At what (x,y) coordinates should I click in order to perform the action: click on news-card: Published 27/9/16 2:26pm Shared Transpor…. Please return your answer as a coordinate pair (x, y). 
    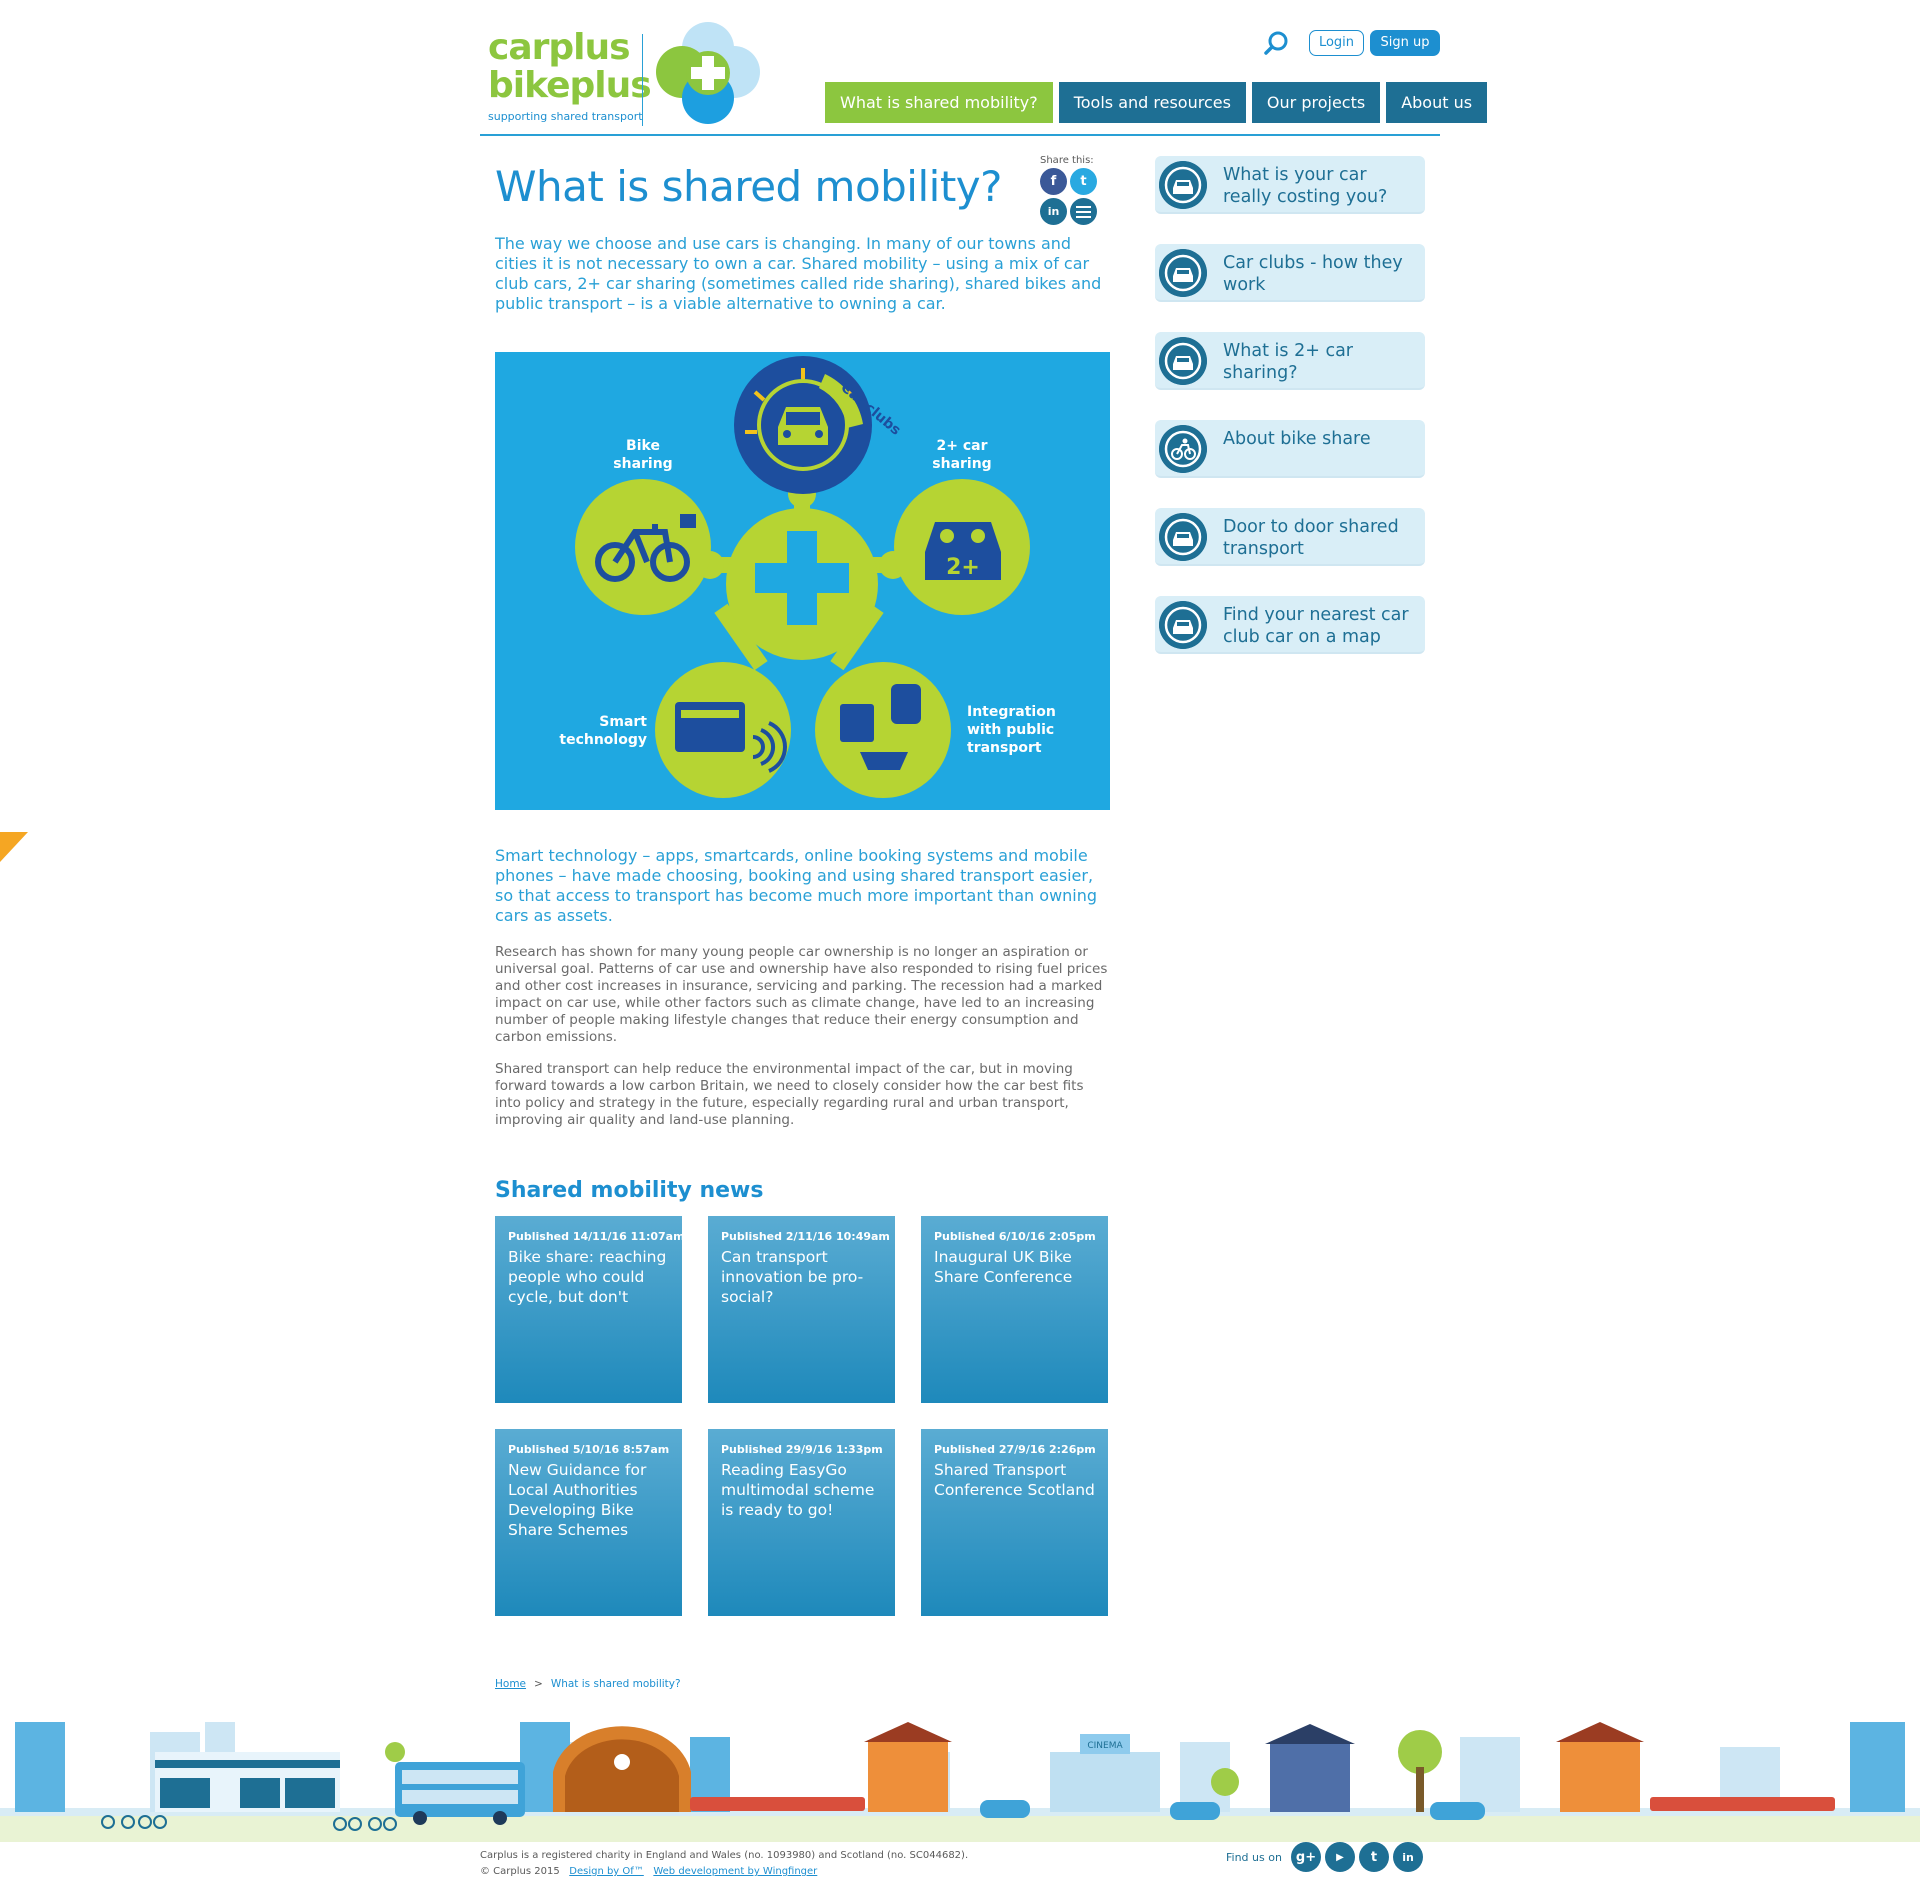
    Looking at the image, I should click on (1014, 1522).